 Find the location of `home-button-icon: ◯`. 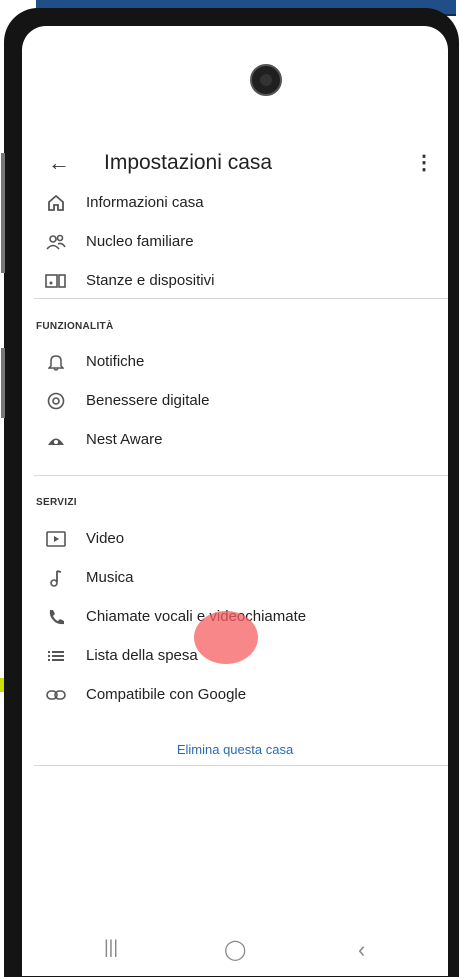

home-button-icon: ◯ is located at coordinates (235, 949).